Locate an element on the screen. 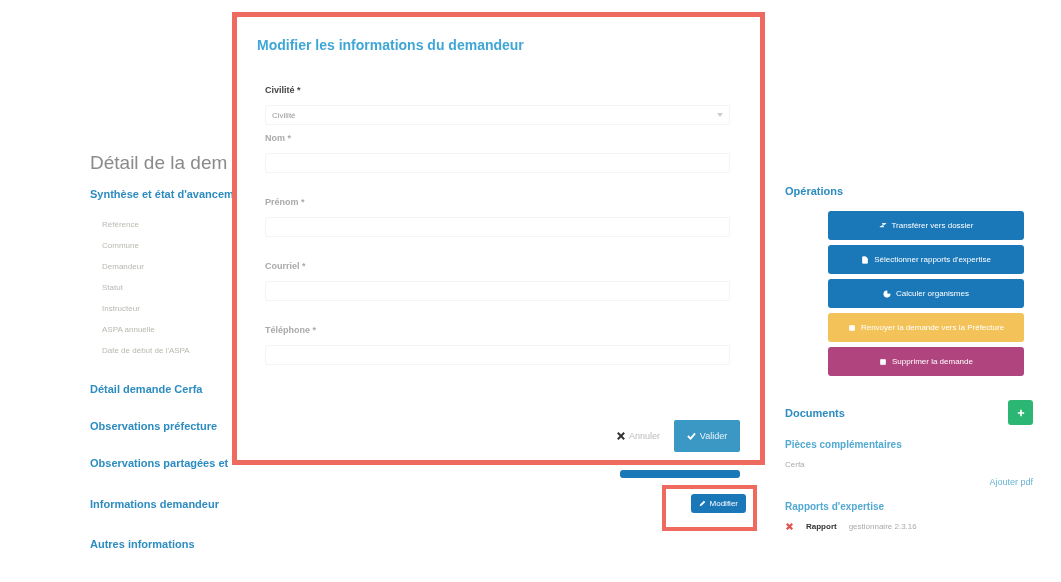 The image size is (1061, 582). file-icon is located at coordinates (865, 259).